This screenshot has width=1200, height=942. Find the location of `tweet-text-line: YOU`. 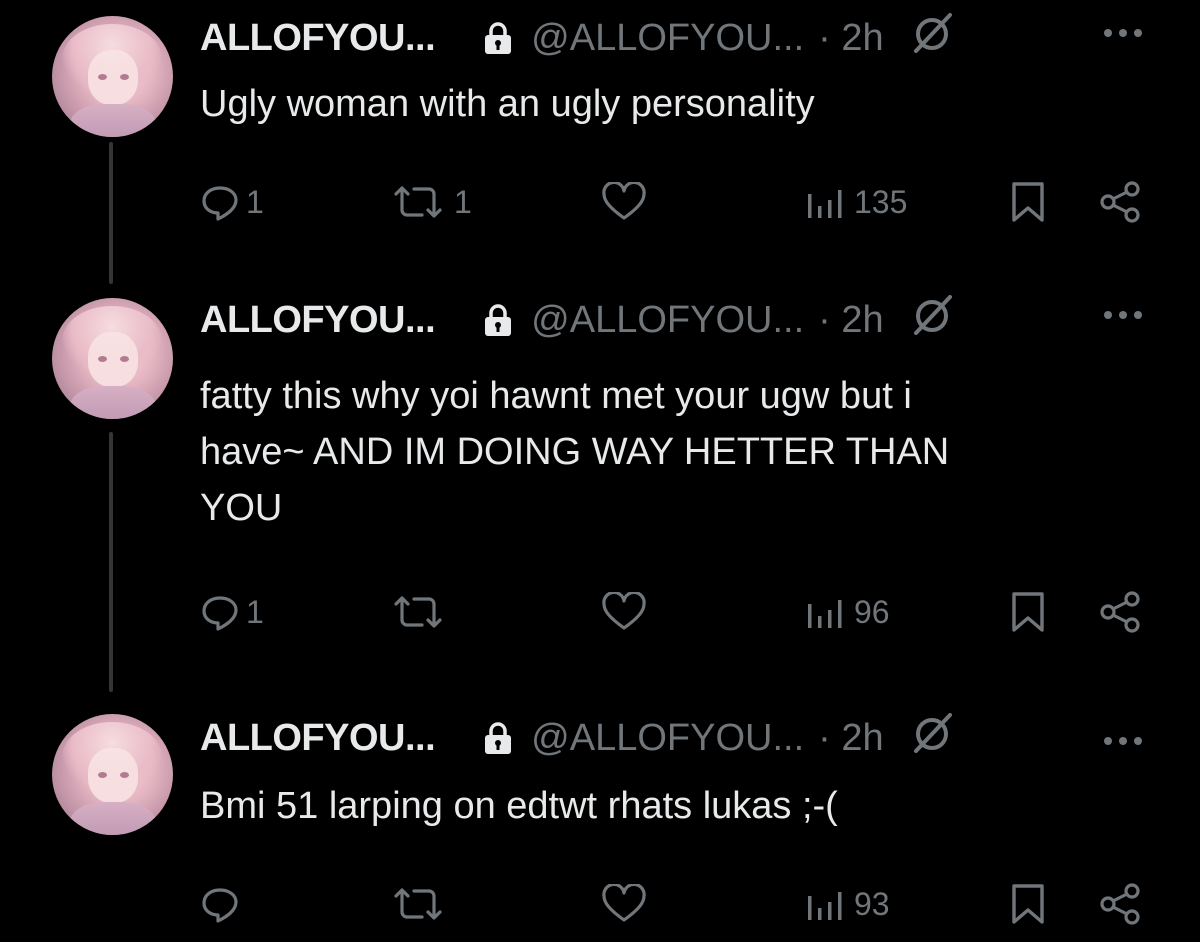

tweet-text-line: YOU is located at coordinates (241, 508).